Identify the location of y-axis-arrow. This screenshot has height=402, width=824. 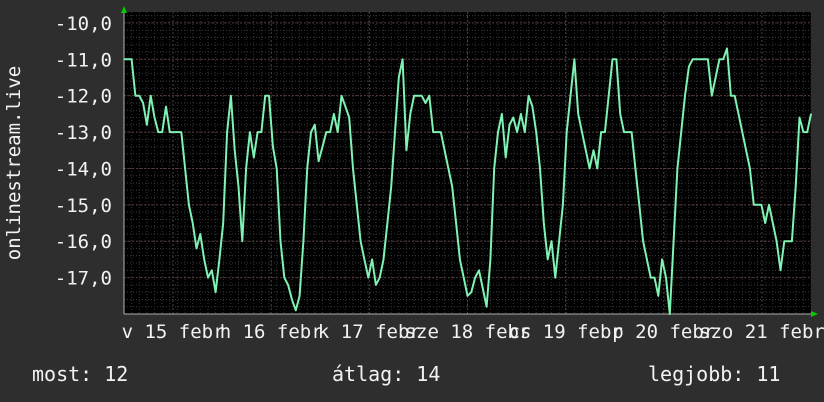
(124, 9).